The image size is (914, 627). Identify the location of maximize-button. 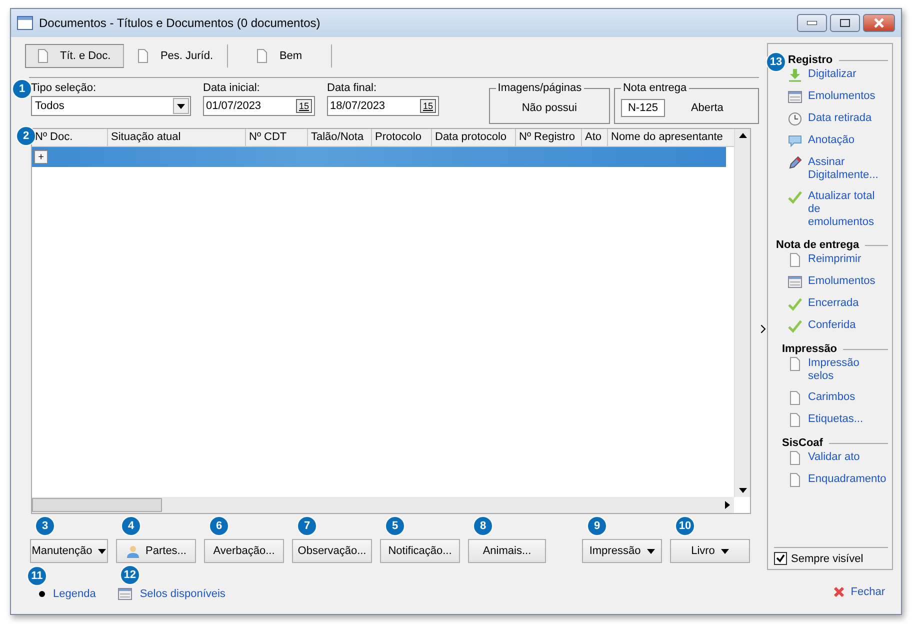
(845, 23).